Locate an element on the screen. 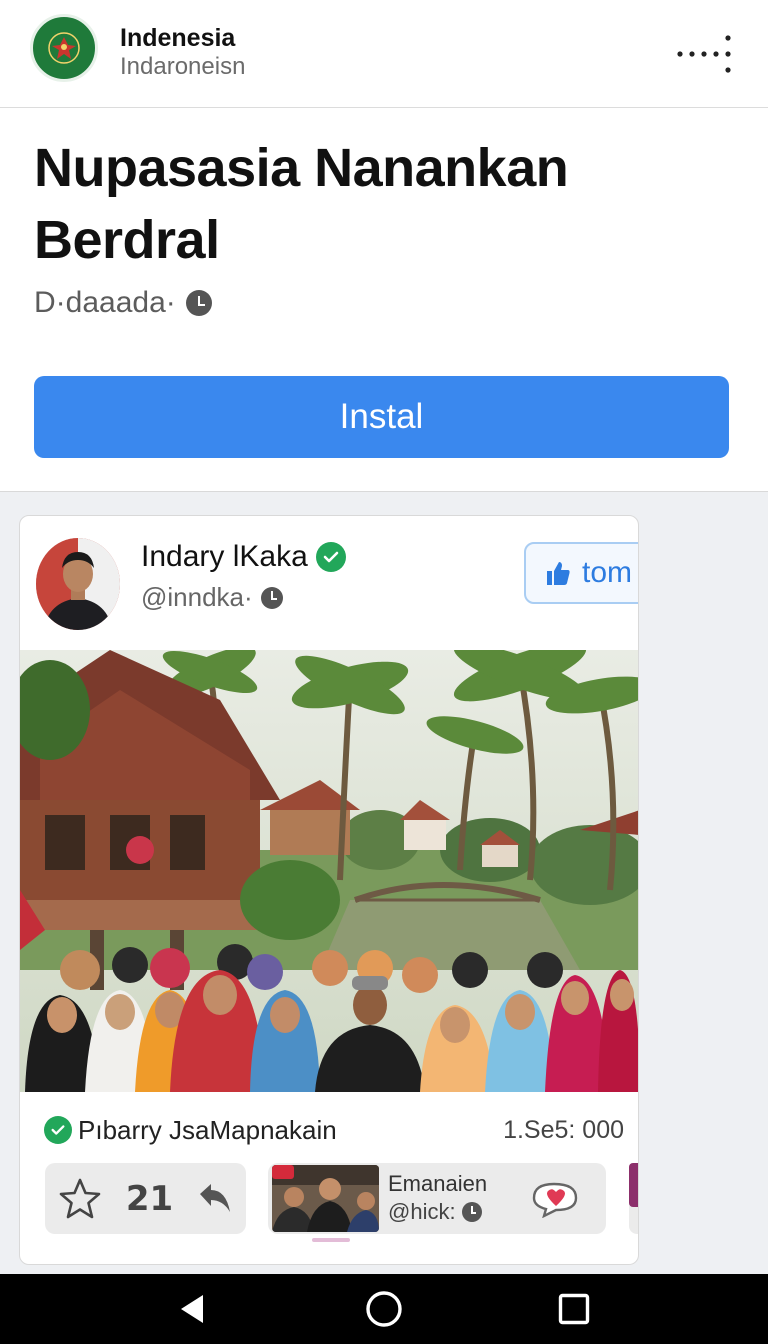 The image size is (768, 1344). related-name: Emanaien is located at coordinates (438, 1183).